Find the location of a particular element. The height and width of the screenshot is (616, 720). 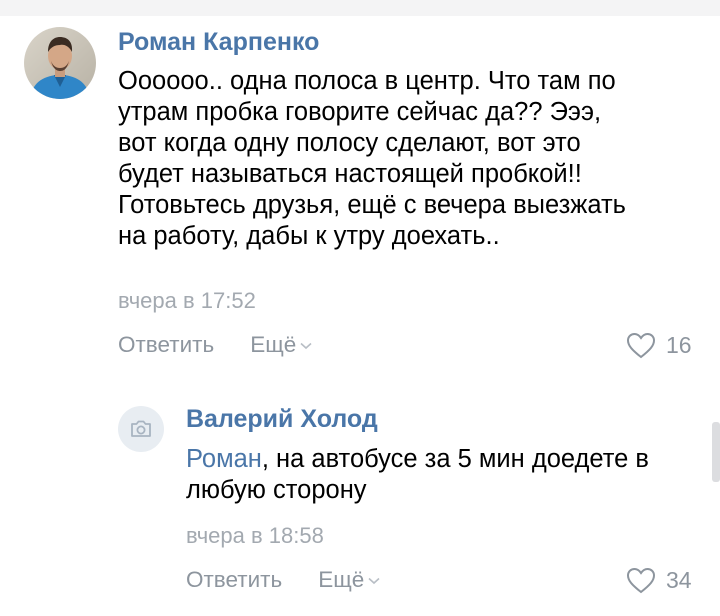

like-count: 16 is located at coordinates (679, 345).